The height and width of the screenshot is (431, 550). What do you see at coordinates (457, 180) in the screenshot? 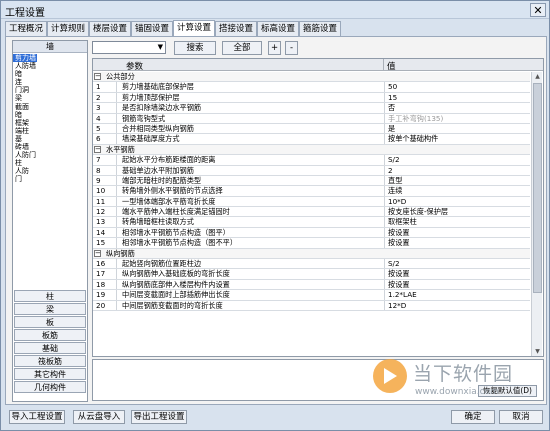
I see `param-value: 直型` at bounding box center [457, 180].